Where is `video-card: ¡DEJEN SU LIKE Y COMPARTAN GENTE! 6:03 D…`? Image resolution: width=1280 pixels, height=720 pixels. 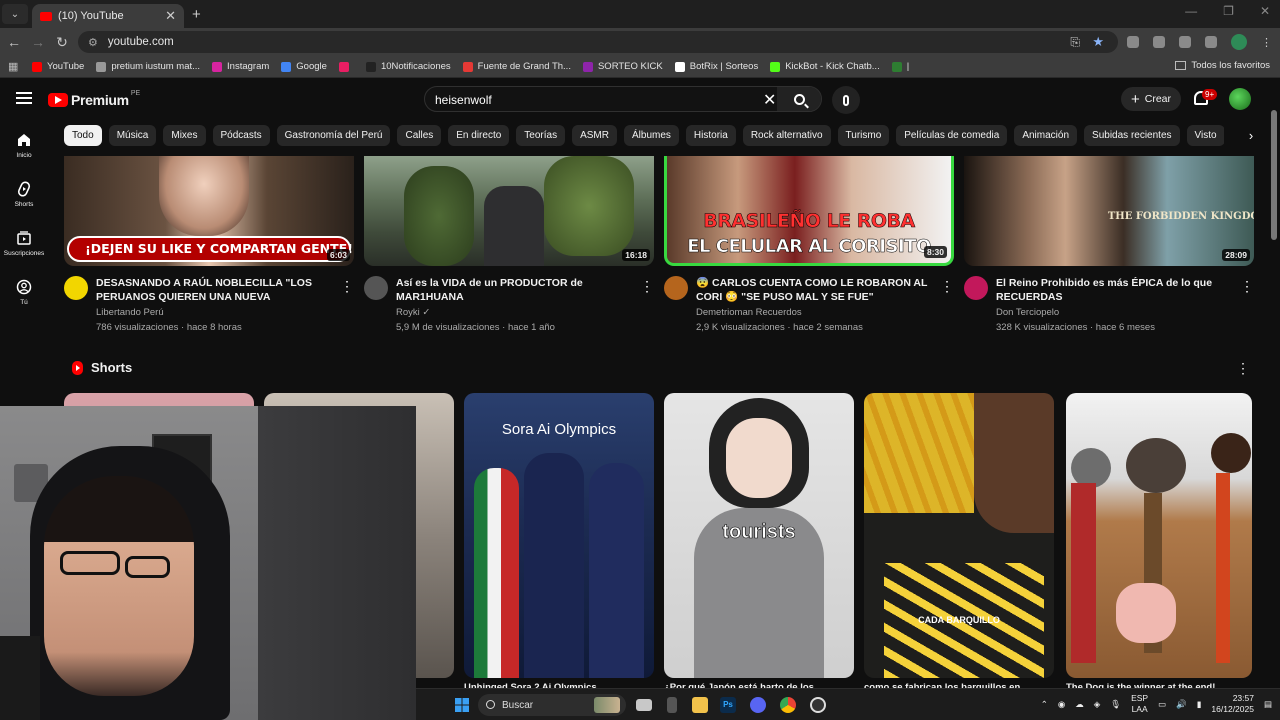 video-card: ¡DEJEN SU LIKE Y COMPARTAN GENTE! 6:03 D… is located at coordinates (209, 246).